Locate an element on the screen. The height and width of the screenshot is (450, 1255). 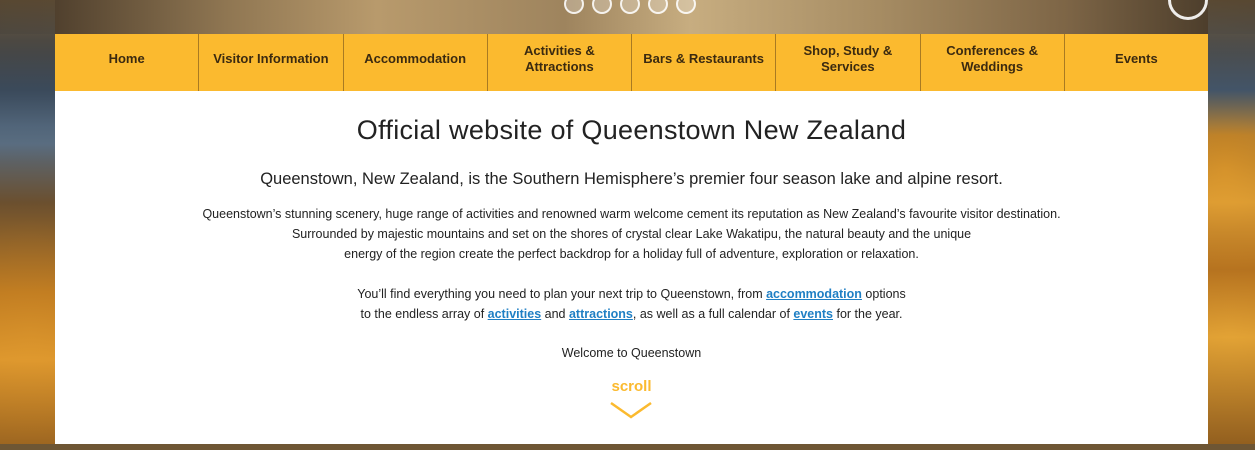
nav-item-bars-restaurants: Bars & Restaurants is located at coordinates (704, 62).